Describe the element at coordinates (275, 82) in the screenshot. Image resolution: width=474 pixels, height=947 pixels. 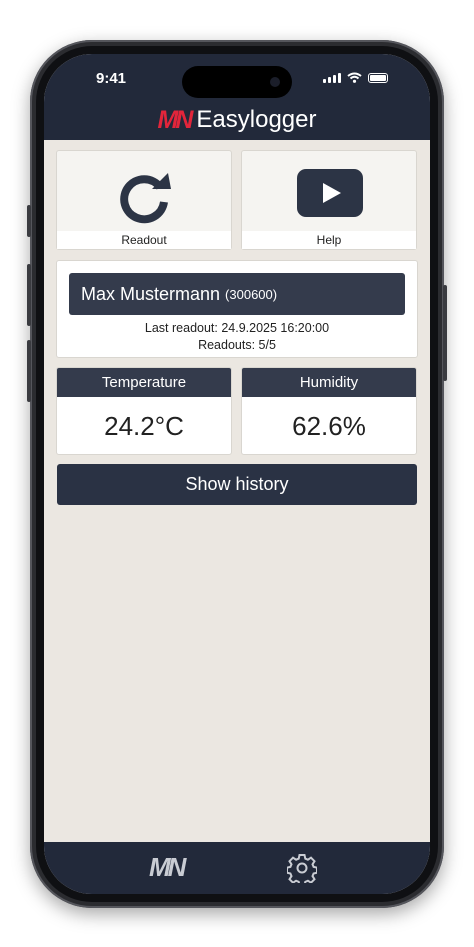
I see `camera-icon` at that location.